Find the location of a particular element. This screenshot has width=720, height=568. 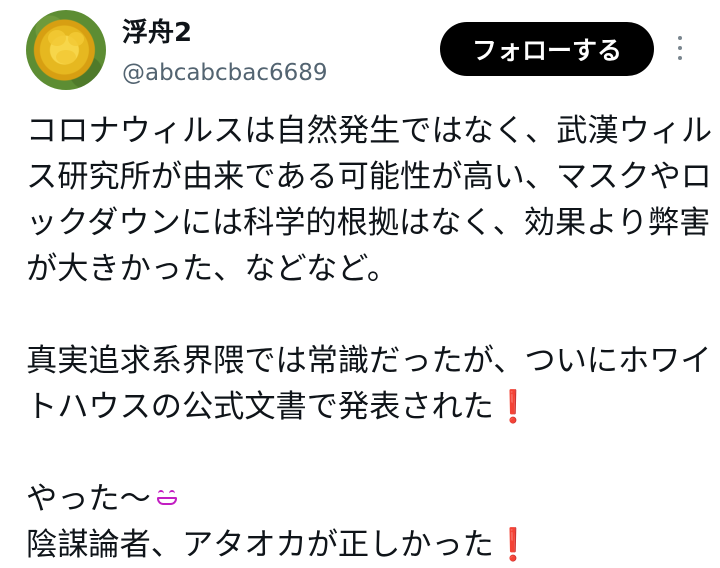

user-handle: @abcabcbac6689 is located at coordinates (225, 73).